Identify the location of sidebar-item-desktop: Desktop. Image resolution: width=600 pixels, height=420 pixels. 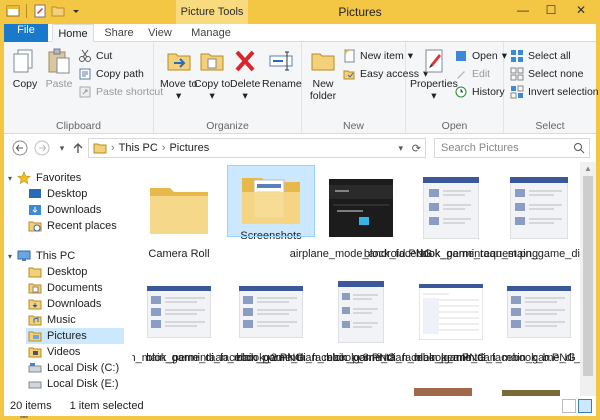
(57, 194).